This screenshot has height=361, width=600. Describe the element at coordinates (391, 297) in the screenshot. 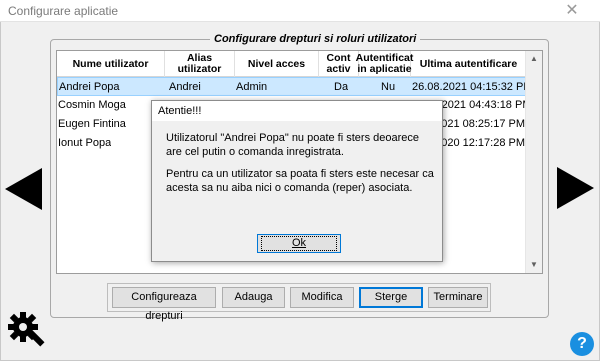

I see `delete-button: Sterge` at that location.